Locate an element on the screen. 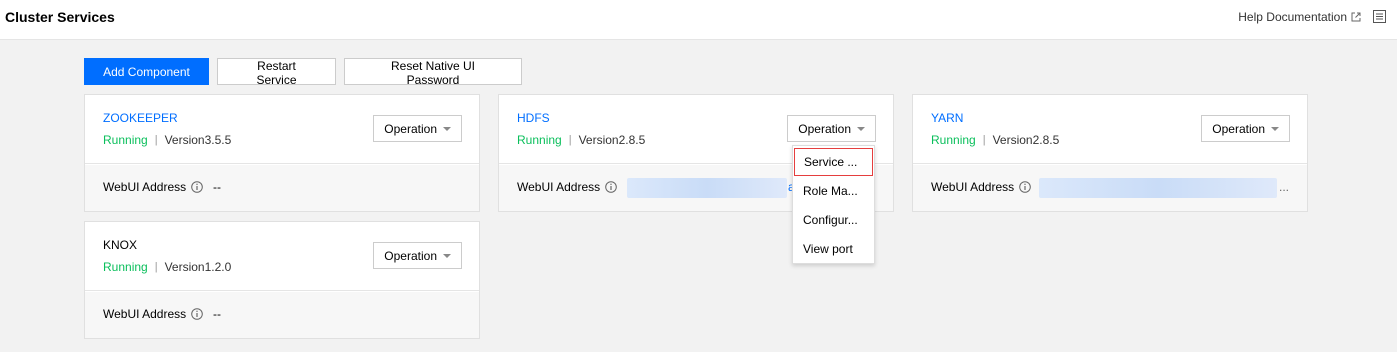 Image resolution: width=1397 pixels, height=352 pixels. card-header: KNOX Running | Version1.2.0 Operation is located at coordinates (282, 256).